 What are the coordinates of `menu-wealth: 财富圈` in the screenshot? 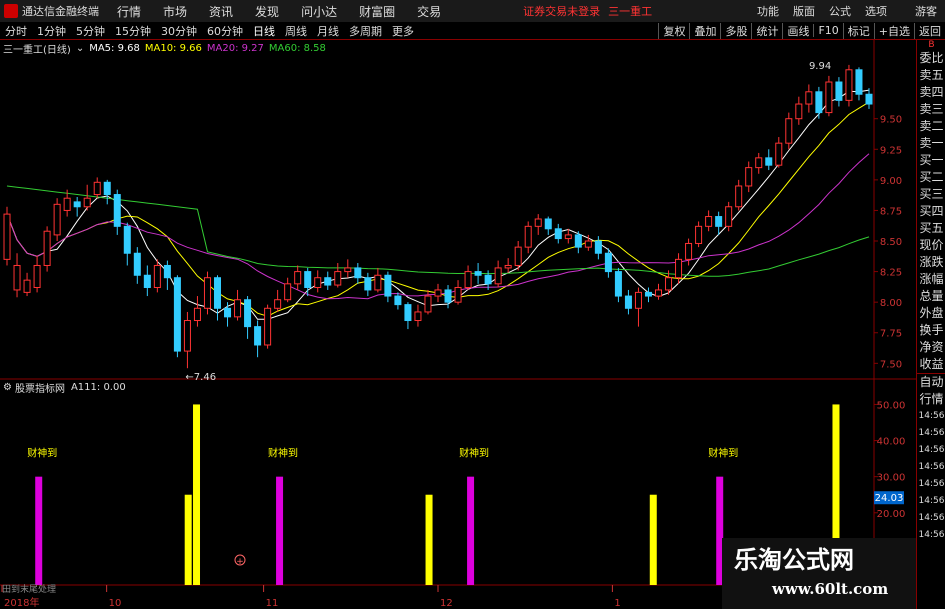 It's located at (377, 11).